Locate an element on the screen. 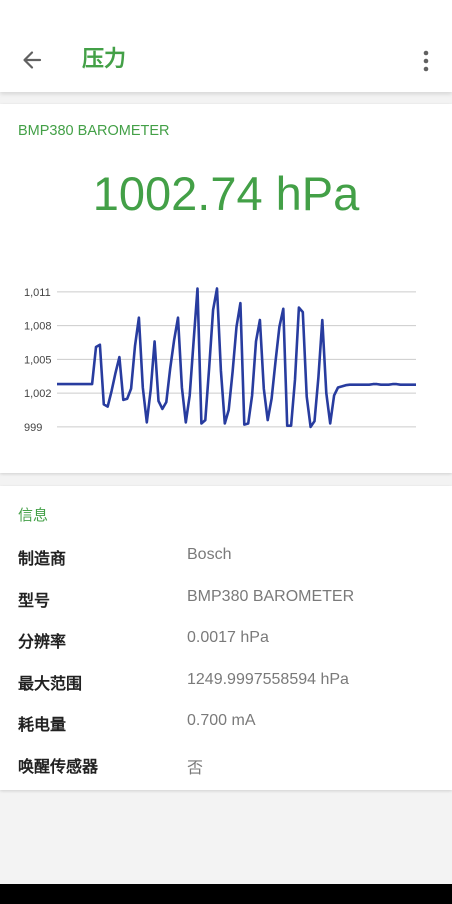  info-value: 0.0017 hPa is located at coordinates (228, 637).